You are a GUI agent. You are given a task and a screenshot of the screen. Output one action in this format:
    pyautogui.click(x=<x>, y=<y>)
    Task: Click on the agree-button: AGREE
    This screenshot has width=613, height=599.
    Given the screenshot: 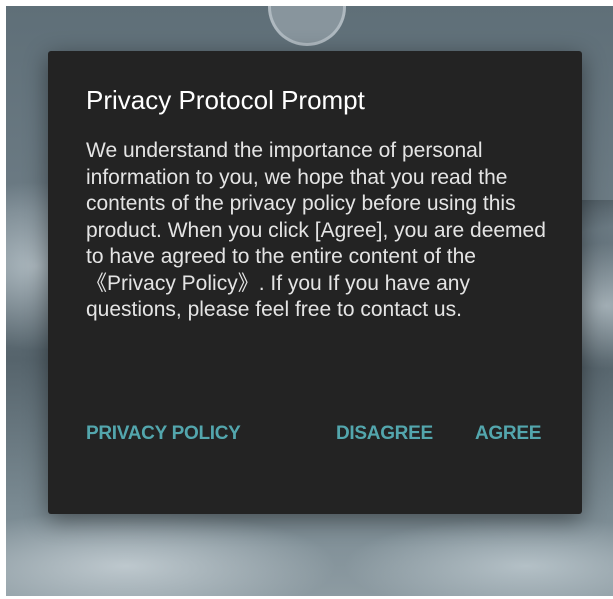 What is the action you would take?
    pyautogui.click(x=508, y=434)
    